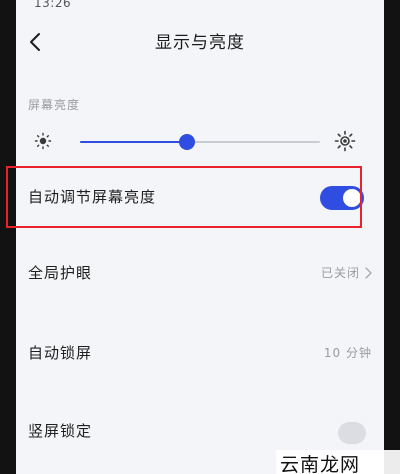 This screenshot has height=474, width=400. What do you see at coordinates (60, 431) in the screenshot?
I see `setting-portrait-lock-label: 竖屏锁定` at bounding box center [60, 431].